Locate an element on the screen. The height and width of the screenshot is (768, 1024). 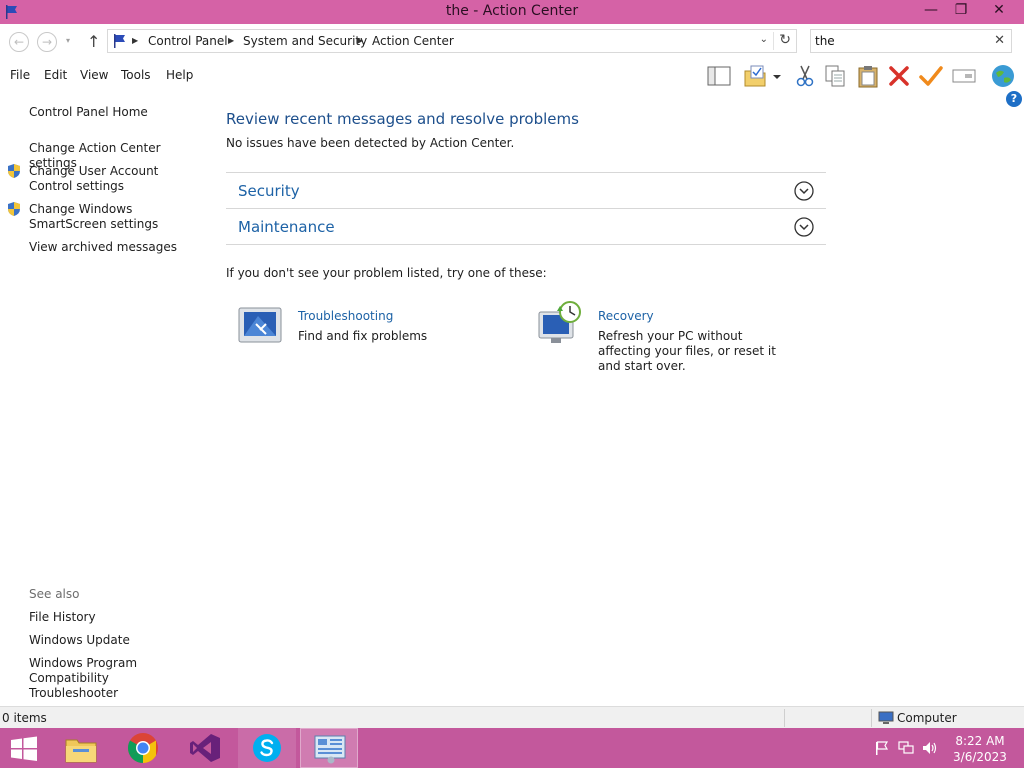
file-explorer-icon is located at coordinates (81, 751).